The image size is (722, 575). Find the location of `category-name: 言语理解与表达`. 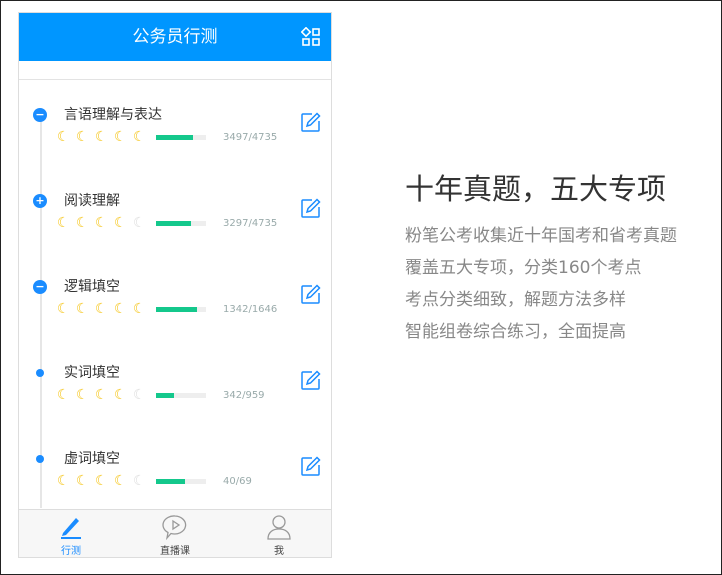

category-name: 言语理解与表达 is located at coordinates (113, 115).